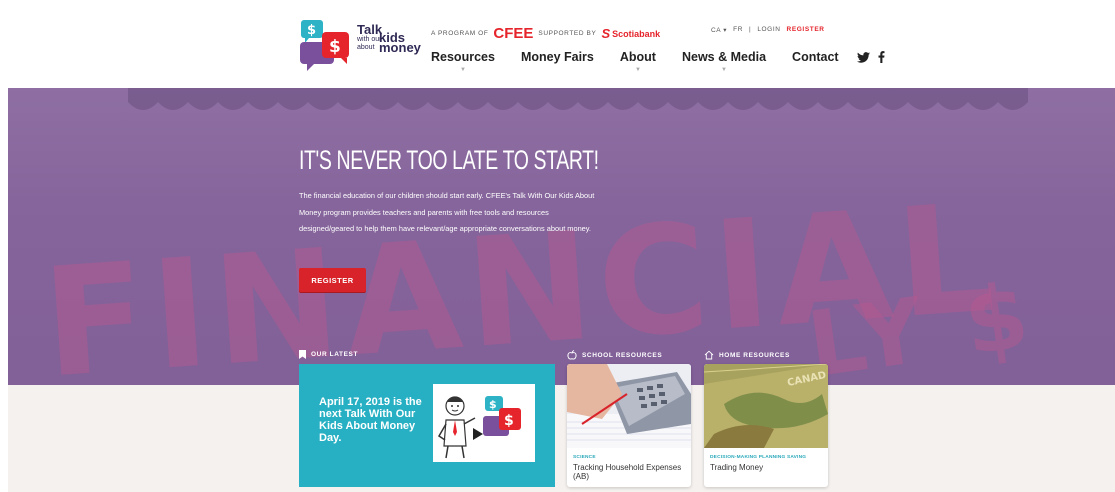 Image resolution: width=1115 pixels, height=492 pixels. What do you see at coordinates (572, 355) in the screenshot?
I see `apple-icon` at bounding box center [572, 355].